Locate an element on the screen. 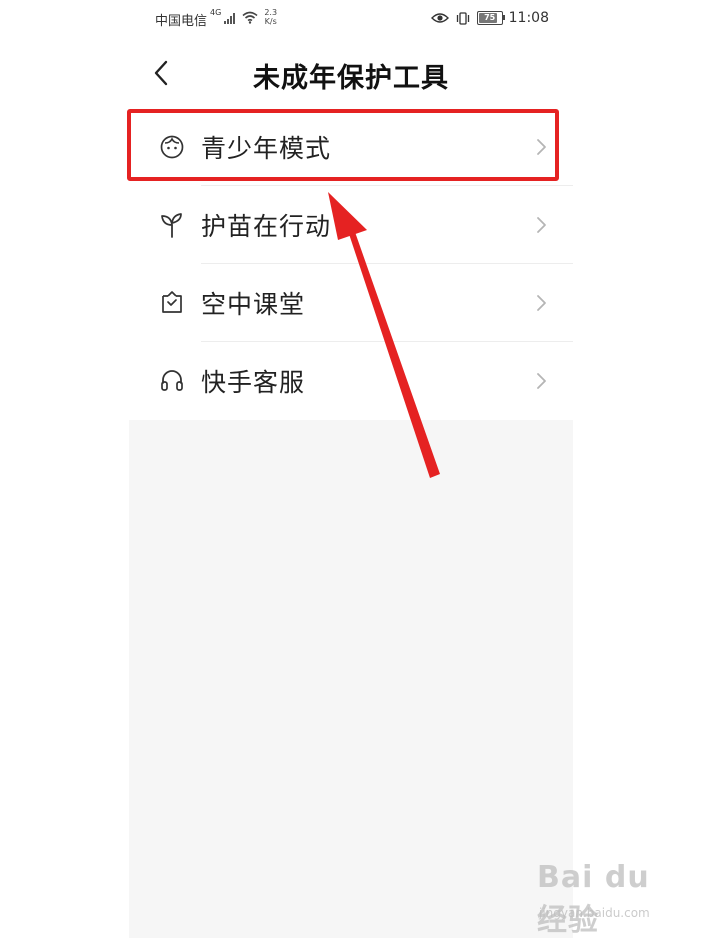 The image size is (702, 939). sprout-icon is located at coordinates (171, 225).